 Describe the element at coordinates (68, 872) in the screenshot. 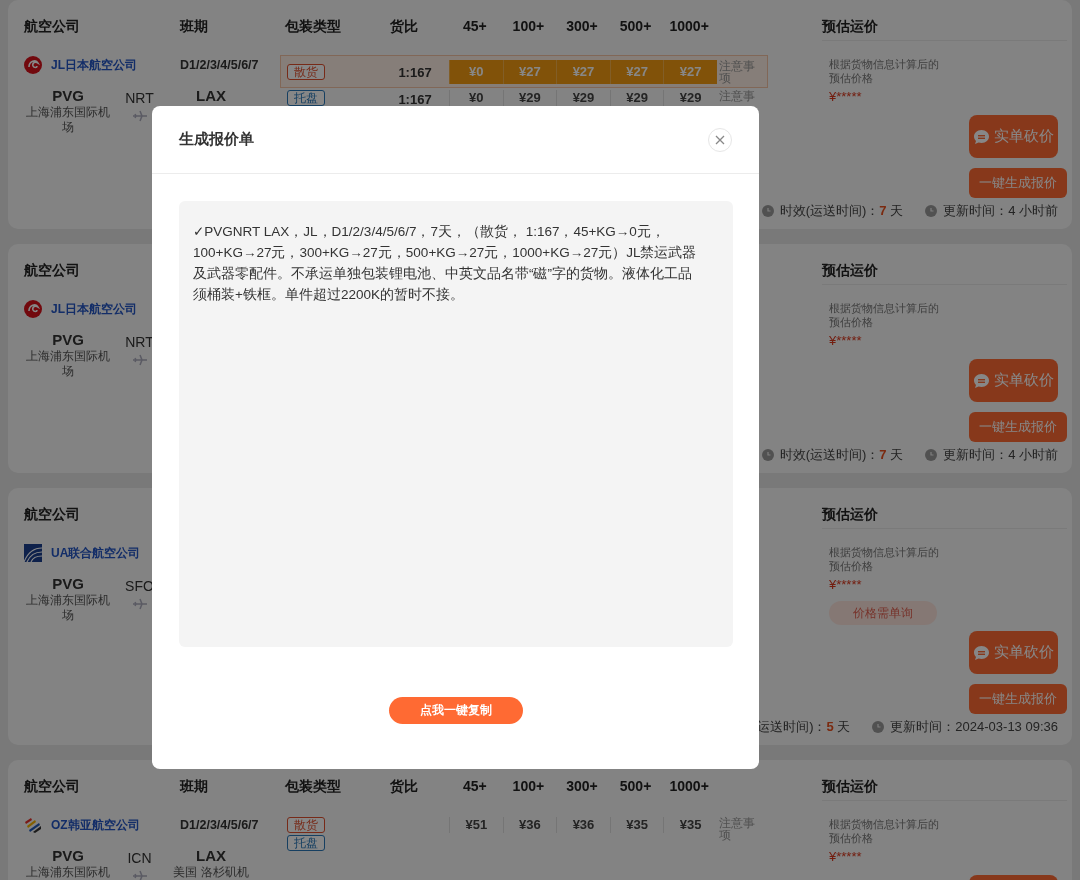

I see `airport-name: 上海浦东国际机` at that location.